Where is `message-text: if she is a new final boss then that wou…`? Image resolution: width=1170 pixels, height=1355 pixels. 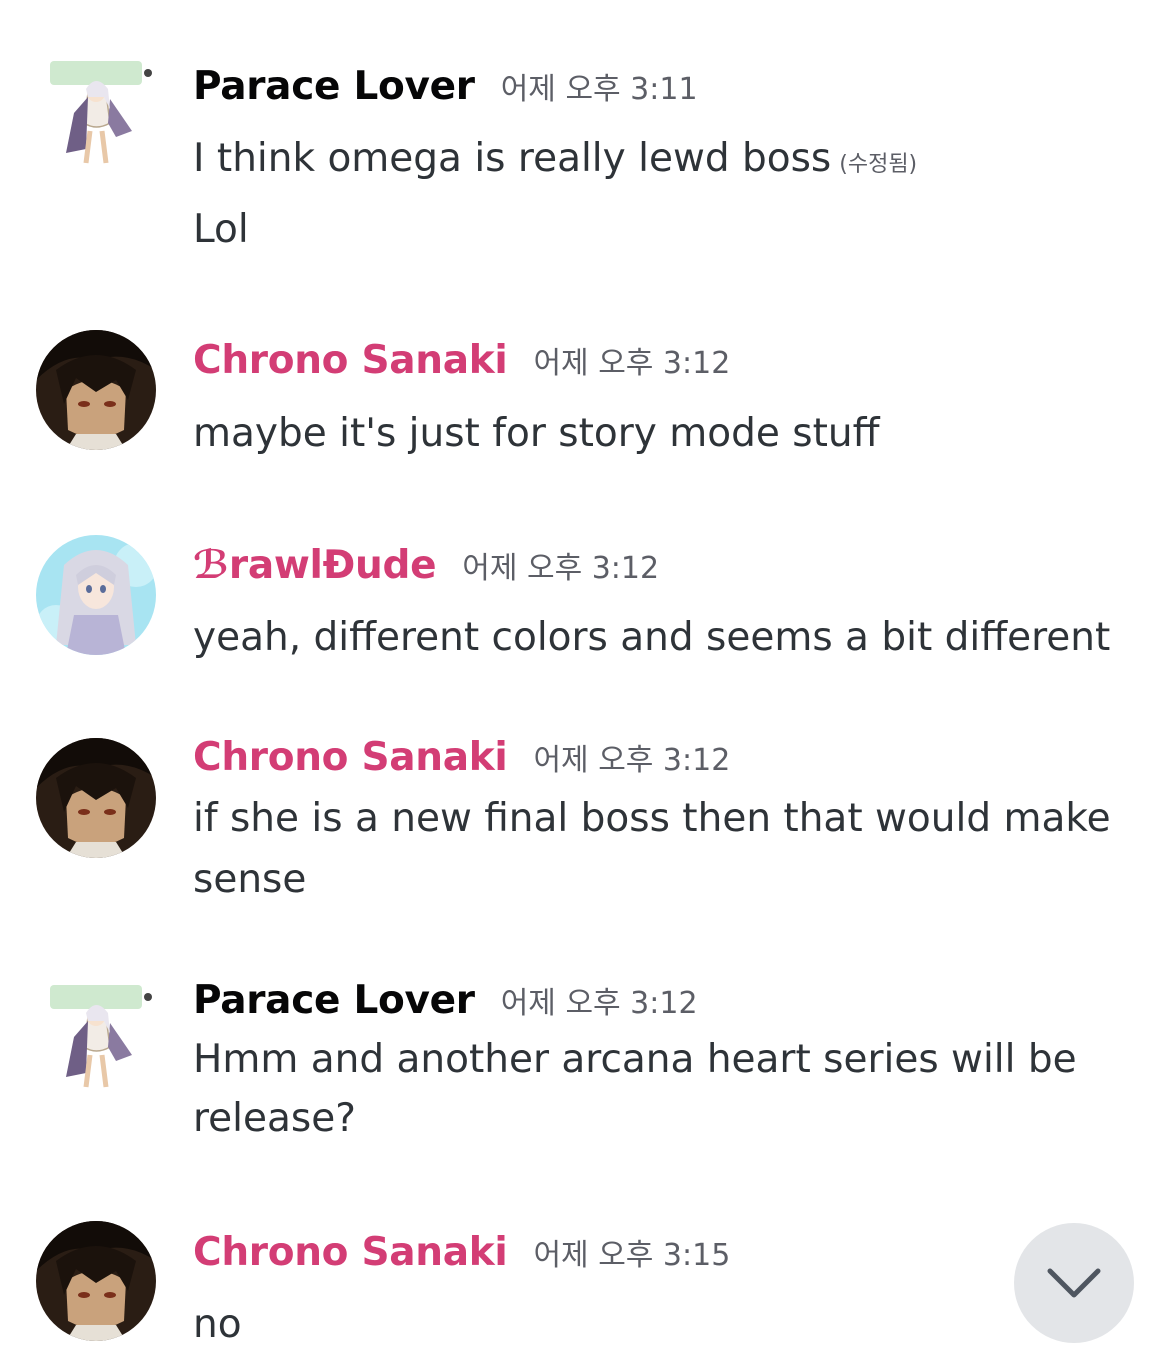
message-text: if she is a new final boss then that wou… is located at coordinates (652, 818).